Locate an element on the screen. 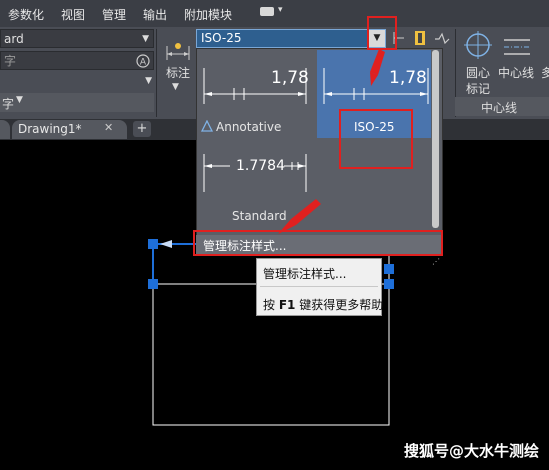 This screenshot has width=549, height=470. watermark: 搜狐号@大水牛测绘 is located at coordinates (472, 451).